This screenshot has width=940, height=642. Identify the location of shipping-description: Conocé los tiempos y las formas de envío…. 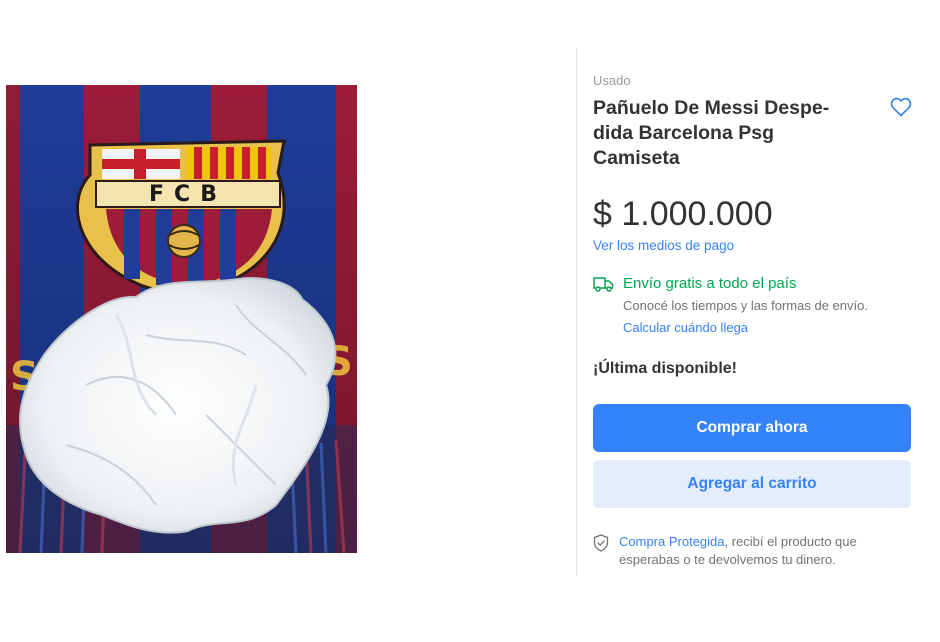
(745, 305).